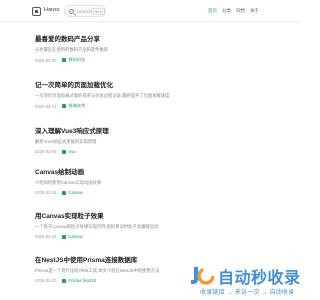 The image size is (320, 300). I want to click on nav-item-about: 关于, so click(254, 11).